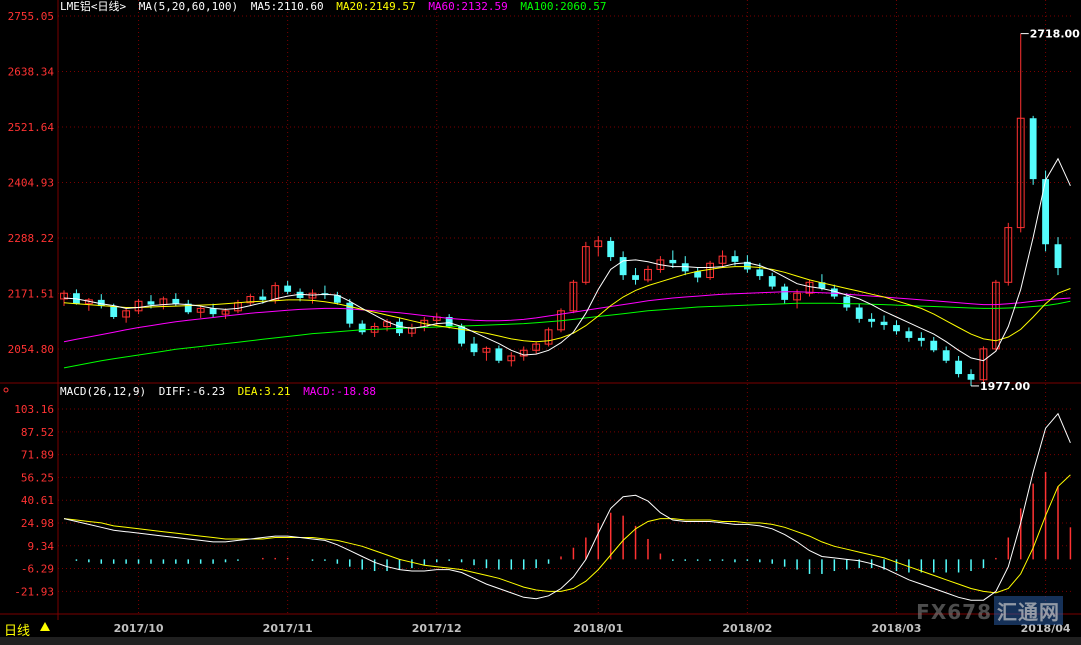 This screenshot has width=1081, height=645. I want to click on macd-value: MACD:-18.88, so click(340, 391).